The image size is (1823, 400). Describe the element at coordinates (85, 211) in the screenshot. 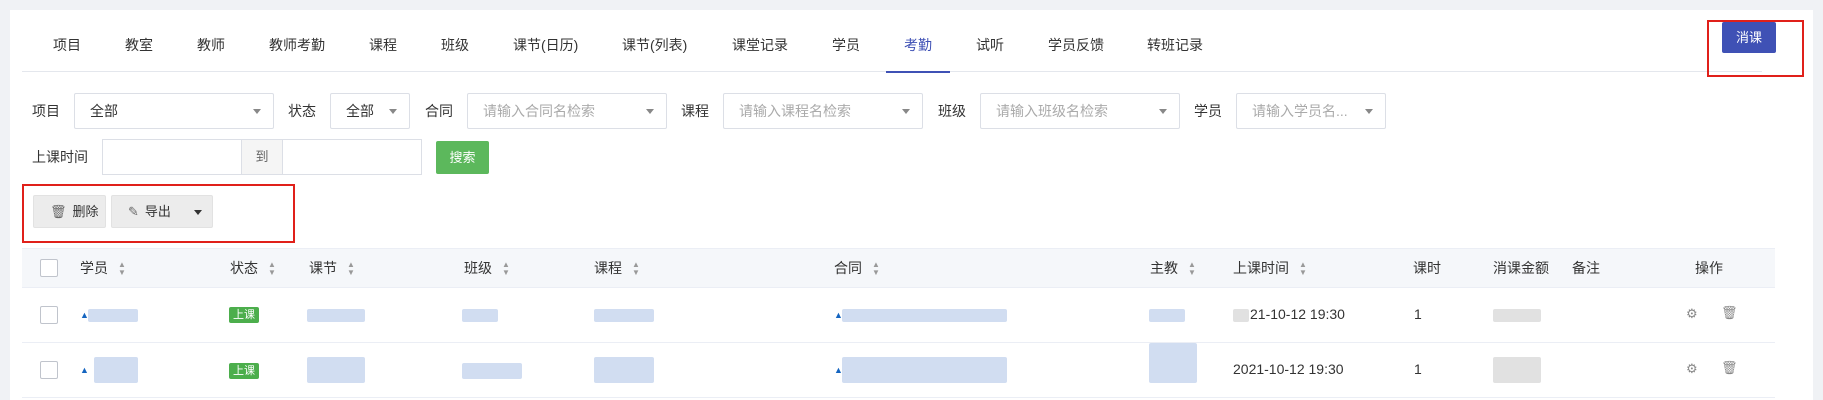

I see `delete-button-label: 删除` at that location.